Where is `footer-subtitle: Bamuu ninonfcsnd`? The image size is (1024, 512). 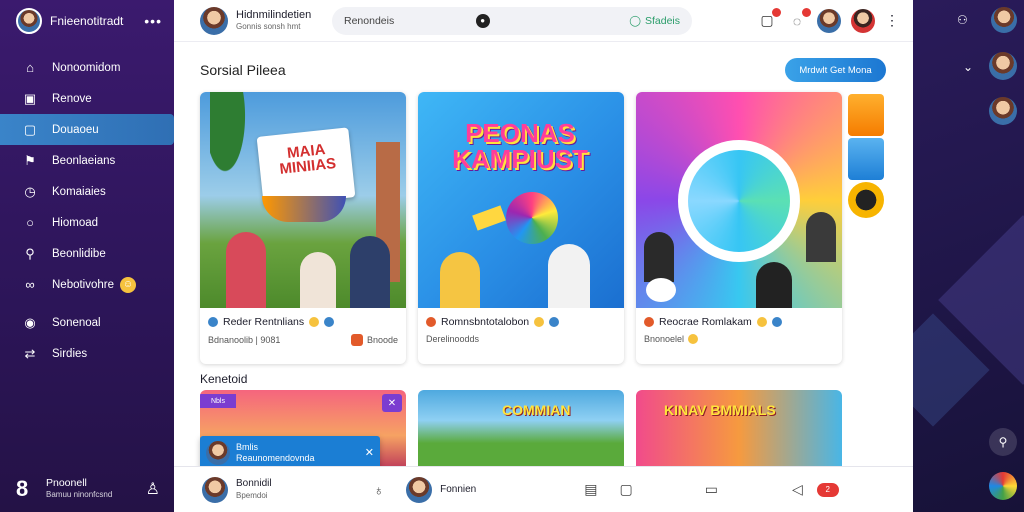
footer-subtitle: Bamuu ninonfcsnd is located at coordinates (79, 494).